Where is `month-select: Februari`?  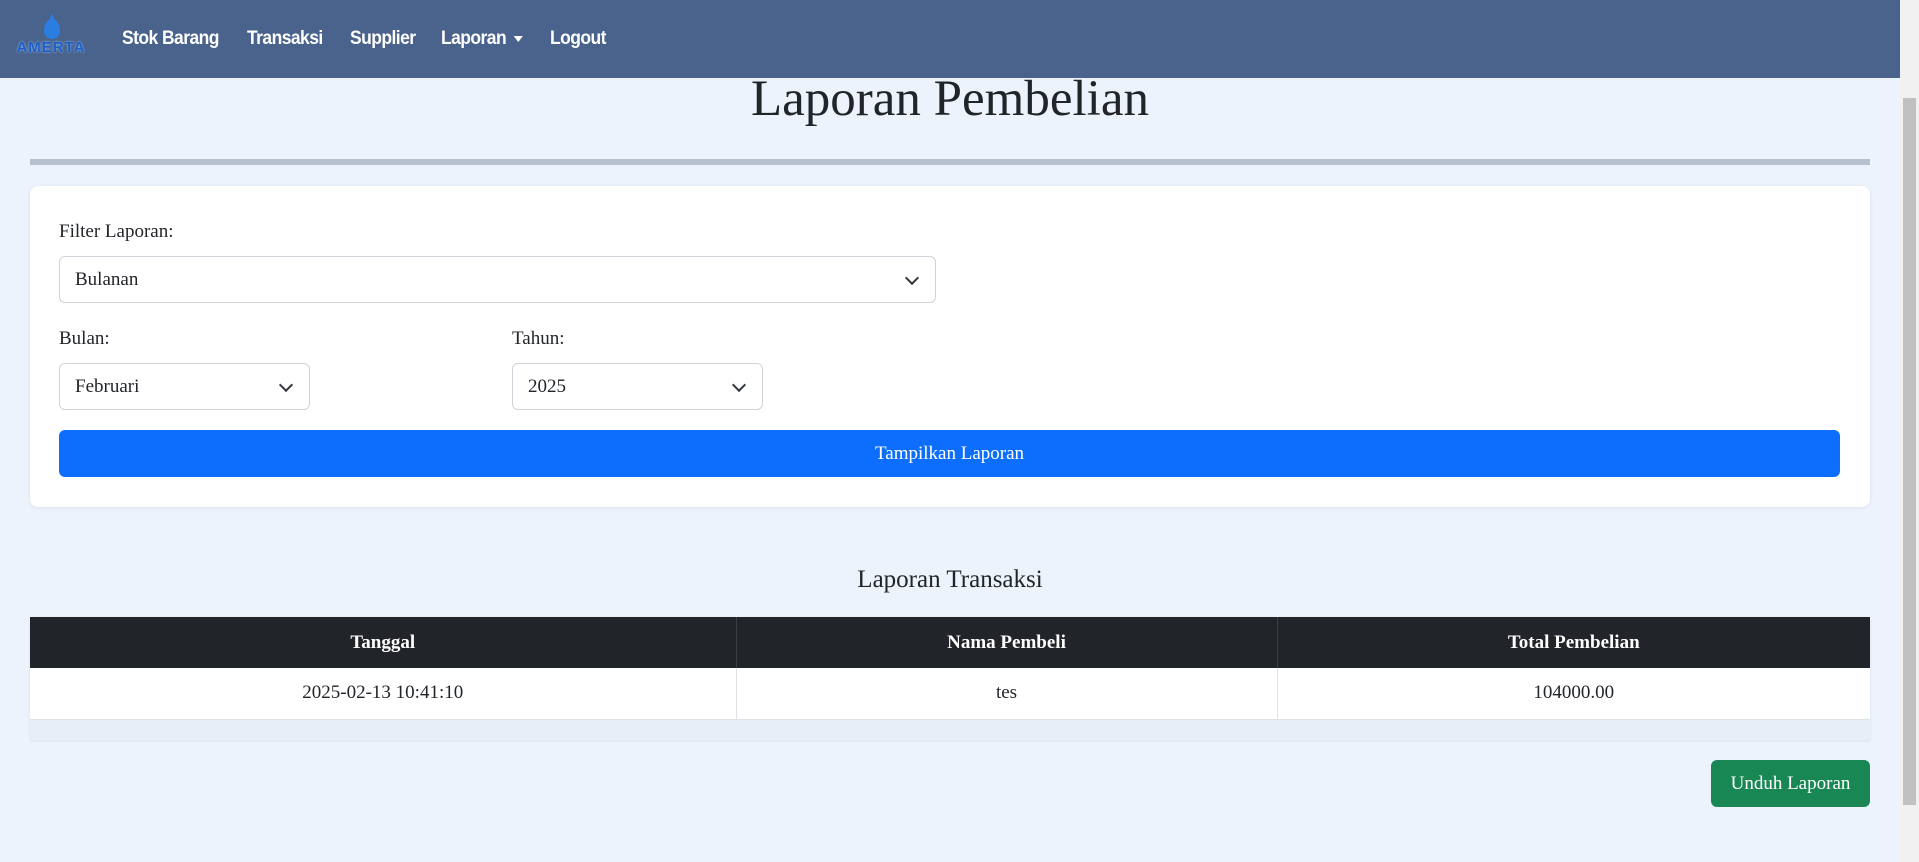 month-select: Februari is located at coordinates (184, 386).